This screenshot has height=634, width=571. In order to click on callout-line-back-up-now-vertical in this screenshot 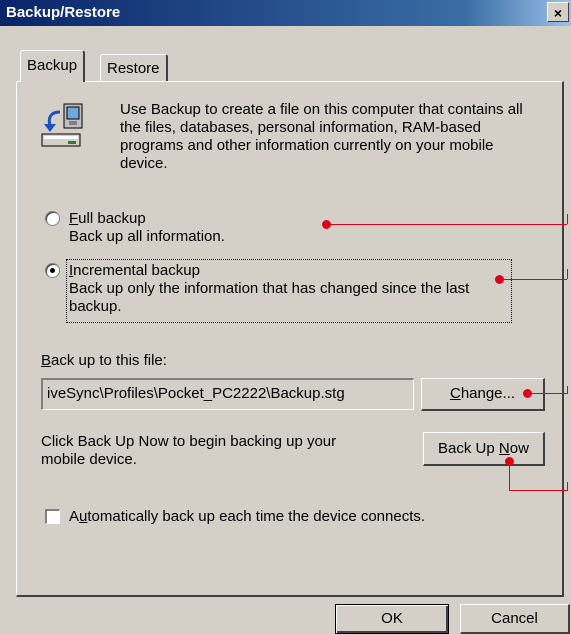, I will do `click(509, 476)`.